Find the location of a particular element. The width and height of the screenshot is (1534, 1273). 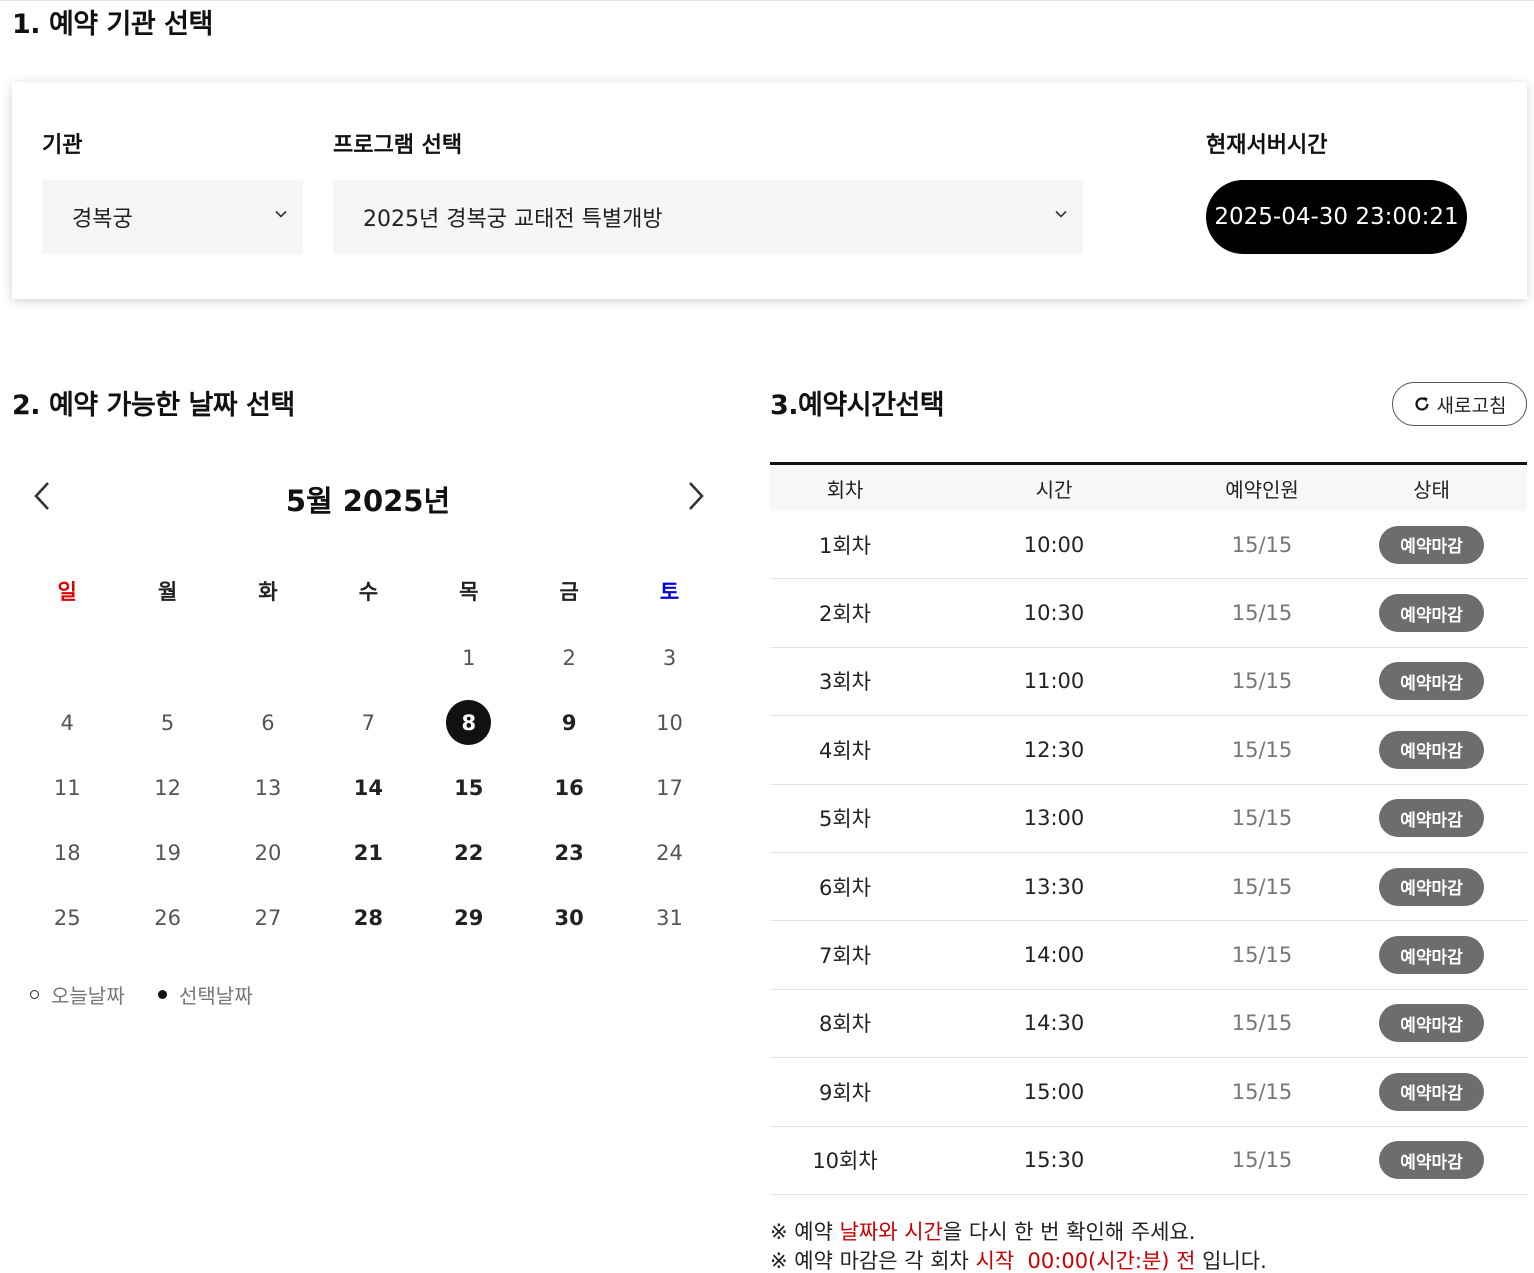

institution-value: 경복궁 is located at coordinates (102, 219).